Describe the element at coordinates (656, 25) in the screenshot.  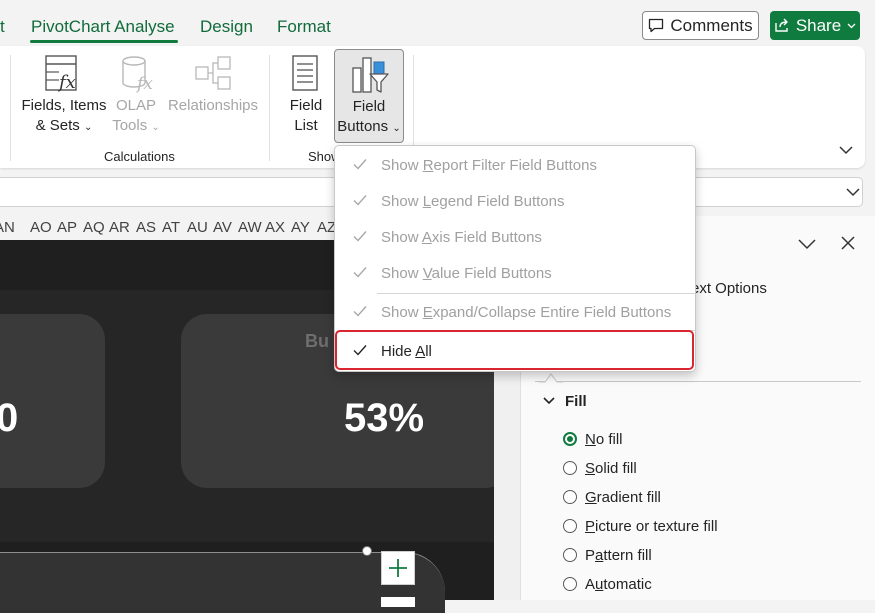
I see `comment-icon` at that location.